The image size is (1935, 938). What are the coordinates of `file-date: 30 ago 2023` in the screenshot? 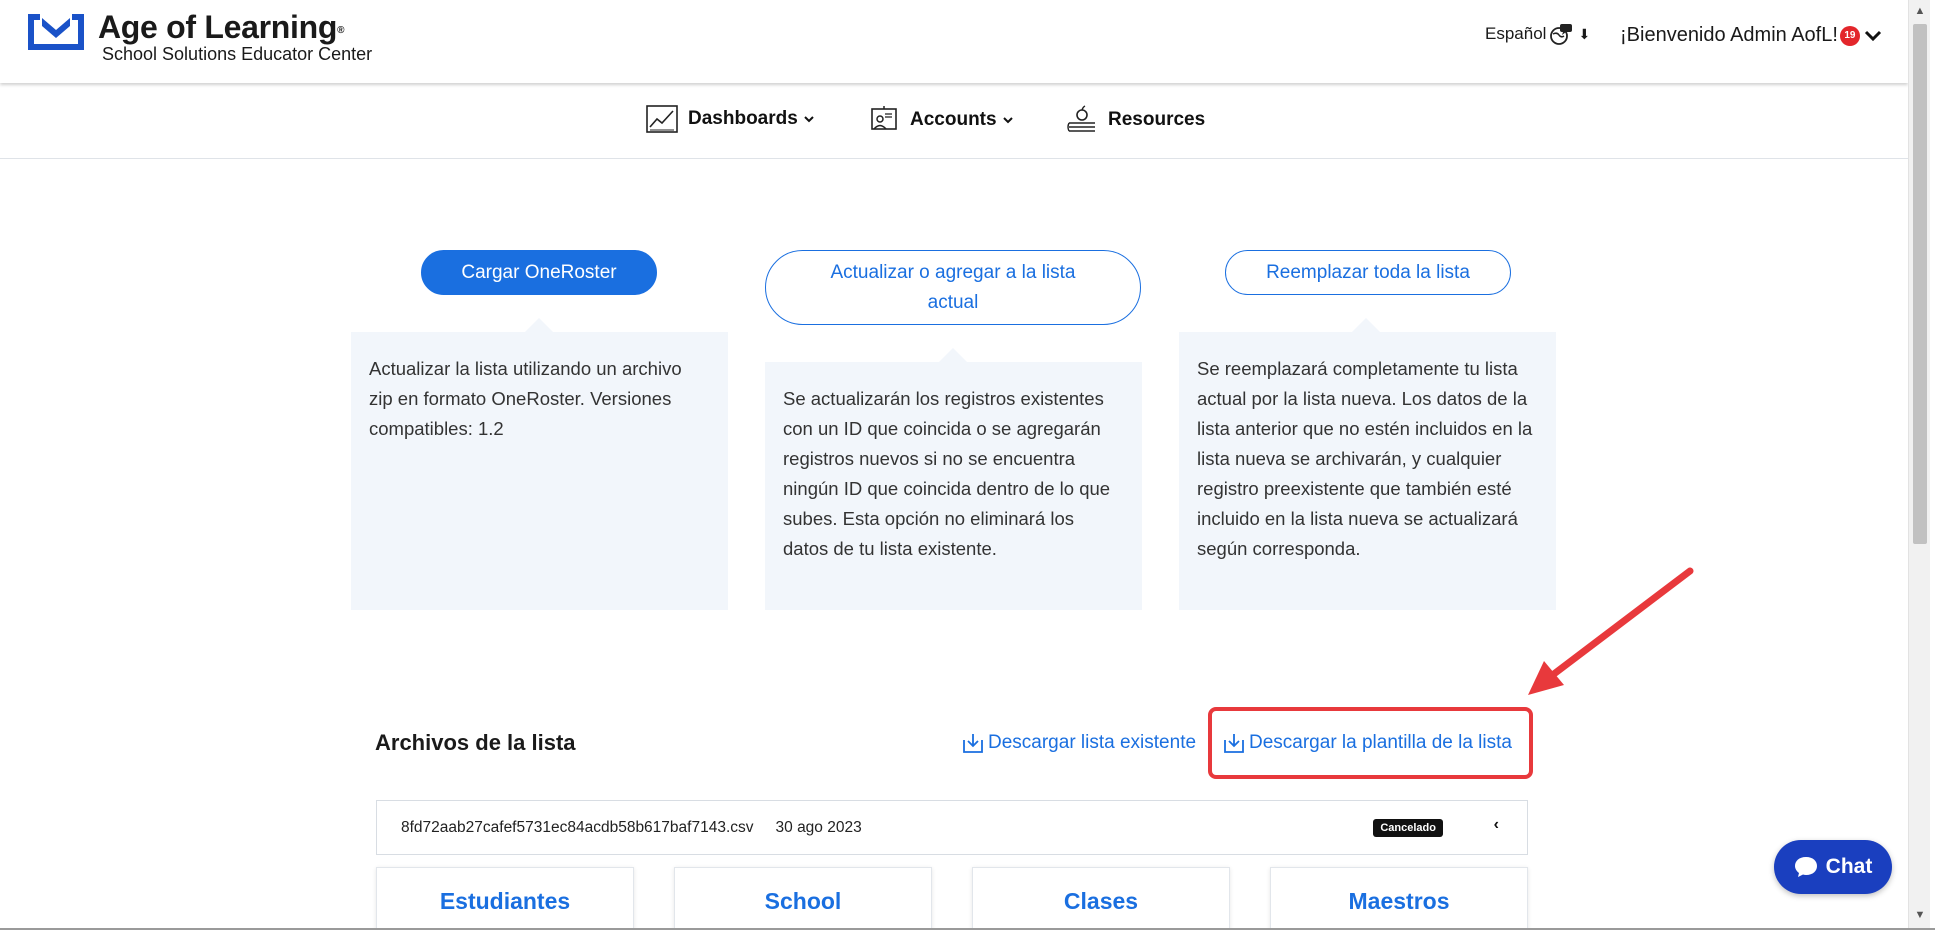 It's located at (818, 827).